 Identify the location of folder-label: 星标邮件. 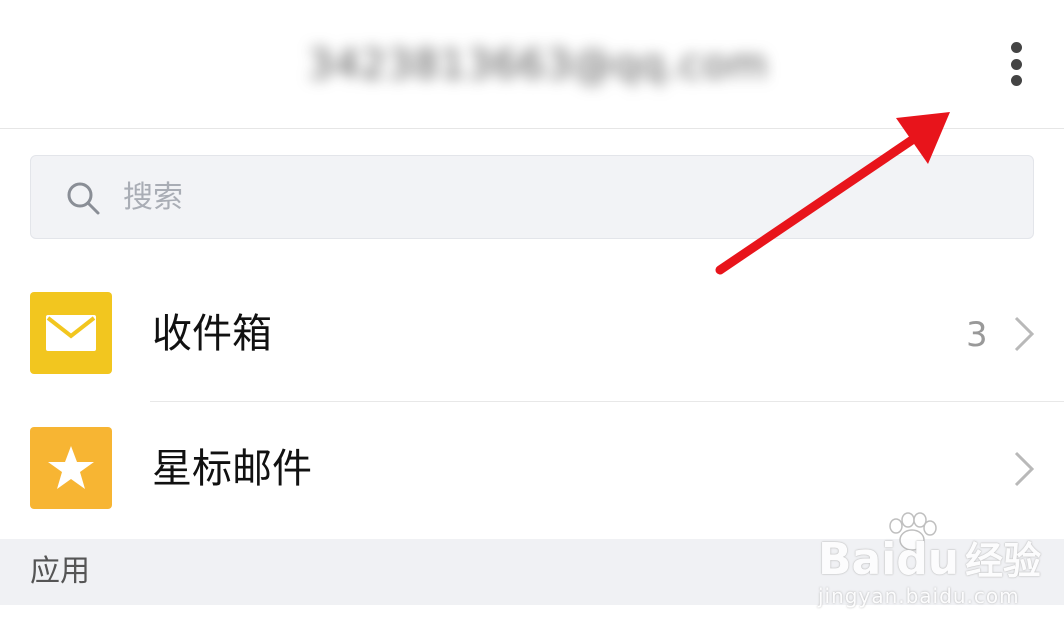
(232, 469).